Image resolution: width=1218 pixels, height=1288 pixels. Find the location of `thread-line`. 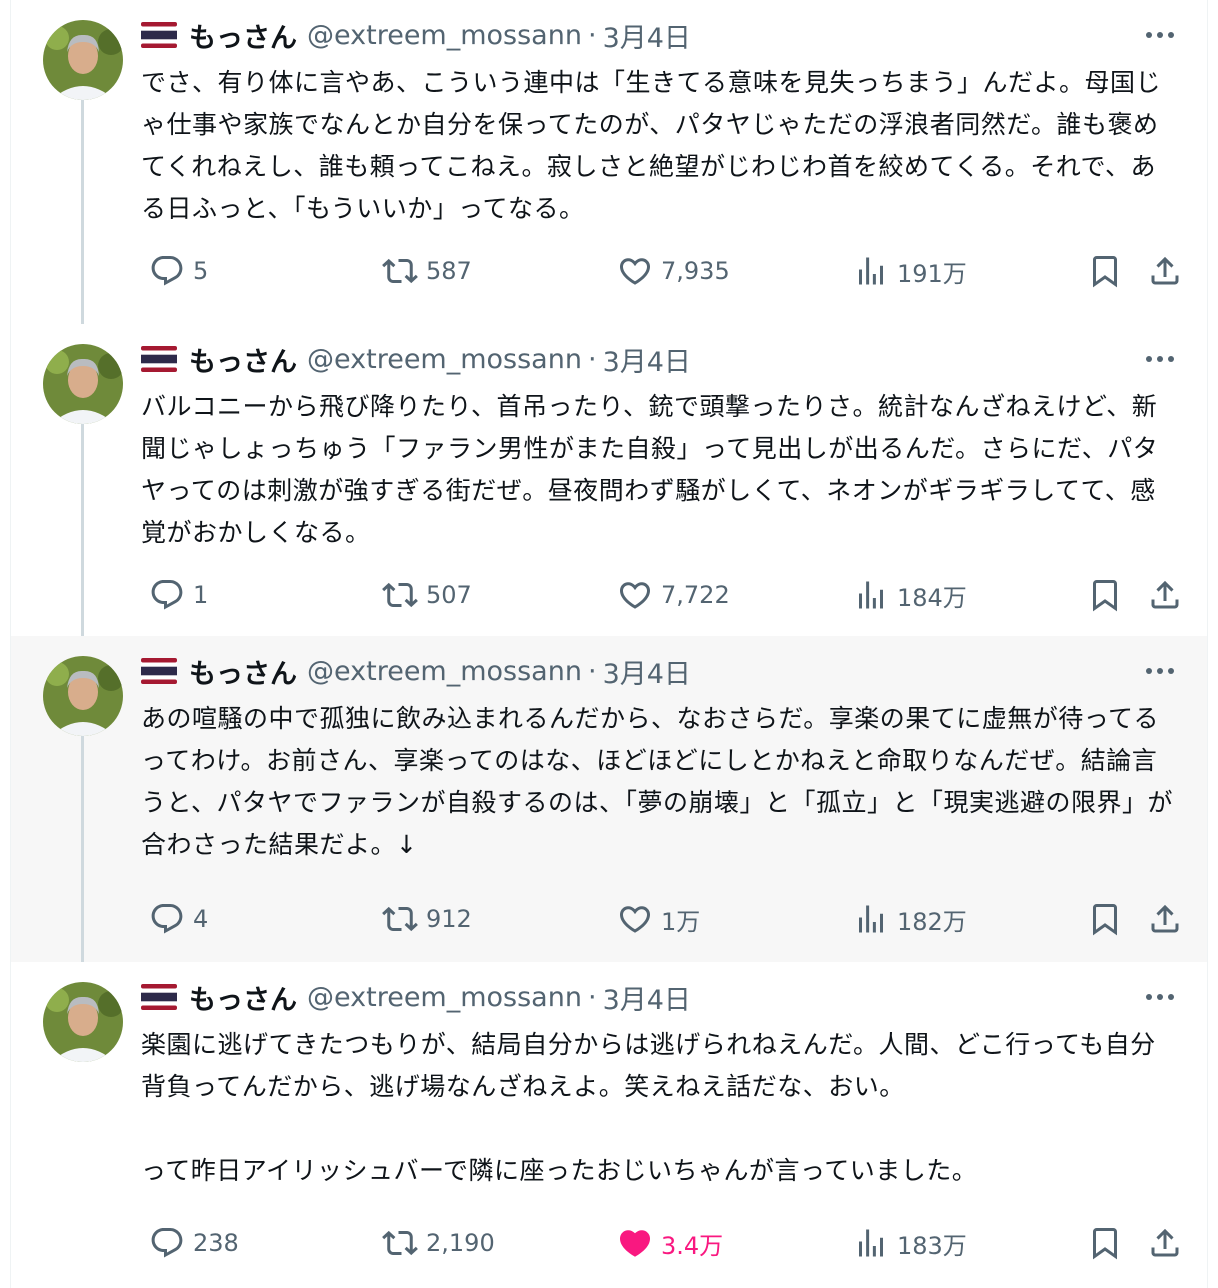

thread-line is located at coordinates (82, 530).